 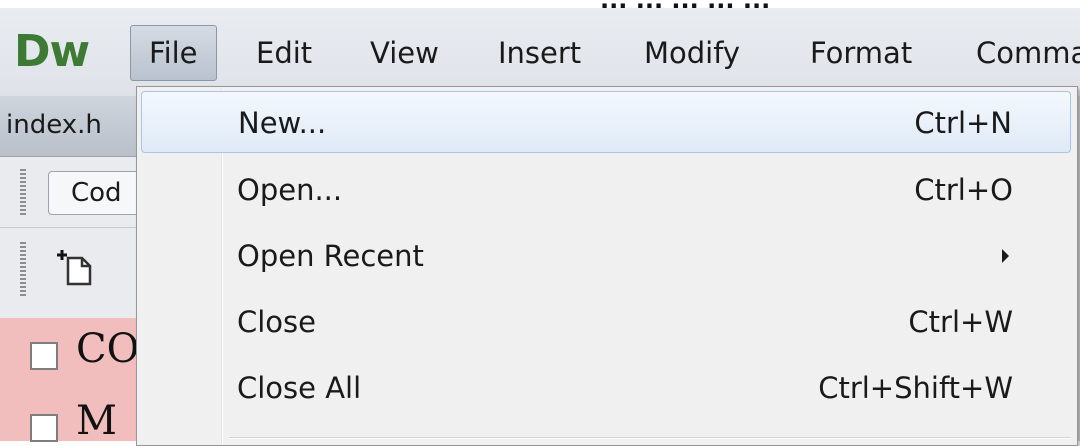 I want to click on standard-toolbar, so click(x=70, y=273).